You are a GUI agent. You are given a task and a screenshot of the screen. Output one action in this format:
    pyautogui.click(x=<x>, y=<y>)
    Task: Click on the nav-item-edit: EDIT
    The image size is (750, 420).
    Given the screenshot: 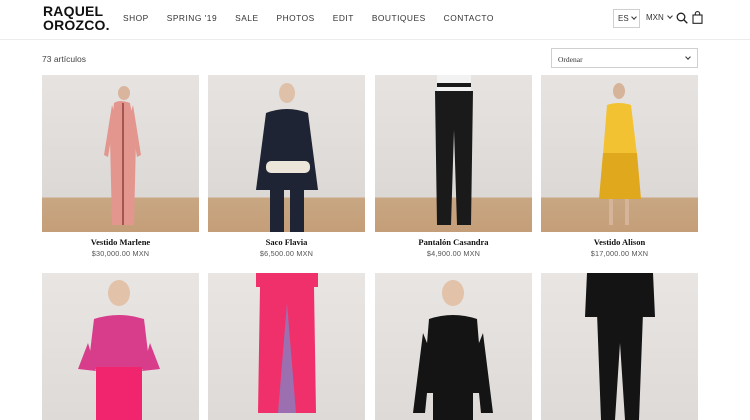 What is the action you would take?
    pyautogui.click(x=343, y=18)
    